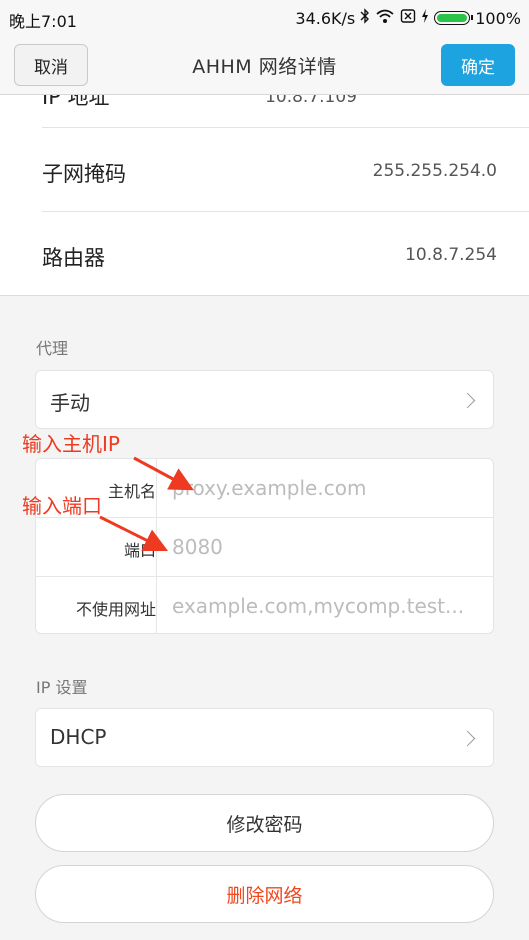 Image resolution: width=529 pixels, height=940 pixels. What do you see at coordinates (264, 737) in the screenshot?
I see `ip-settings-select: DHCP` at bounding box center [264, 737].